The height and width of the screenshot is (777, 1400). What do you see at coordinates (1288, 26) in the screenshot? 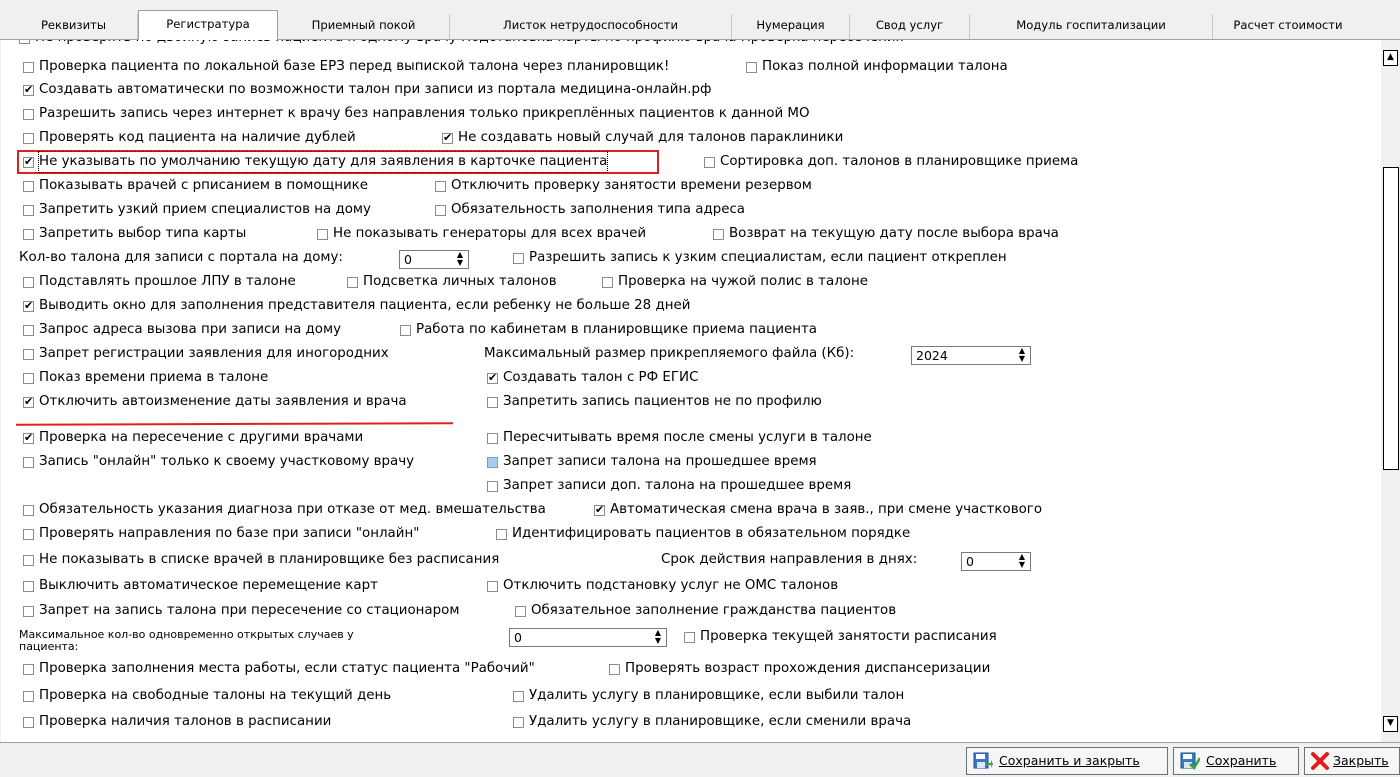
I see `tab-cost: Расчет стоимости` at bounding box center [1288, 26].